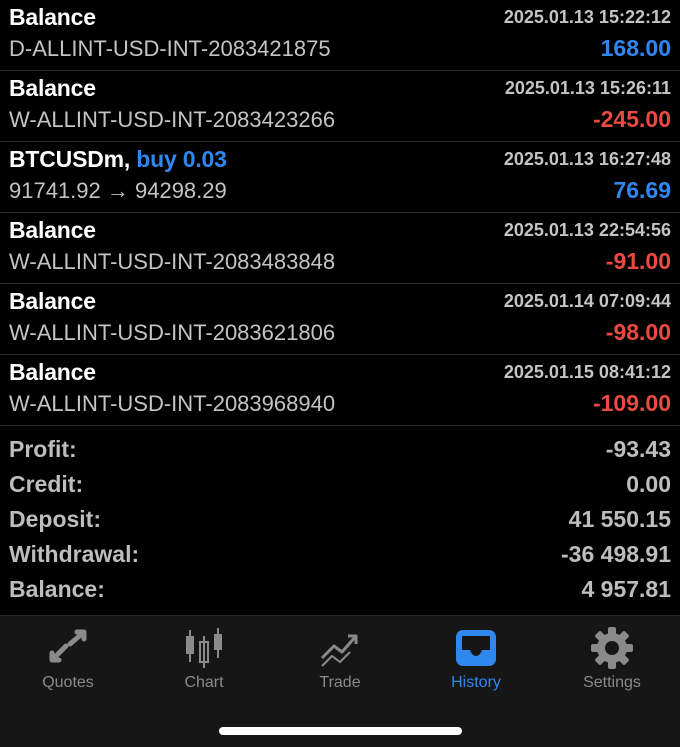  I want to click on summary-label: Withdrawal:, so click(74, 554).